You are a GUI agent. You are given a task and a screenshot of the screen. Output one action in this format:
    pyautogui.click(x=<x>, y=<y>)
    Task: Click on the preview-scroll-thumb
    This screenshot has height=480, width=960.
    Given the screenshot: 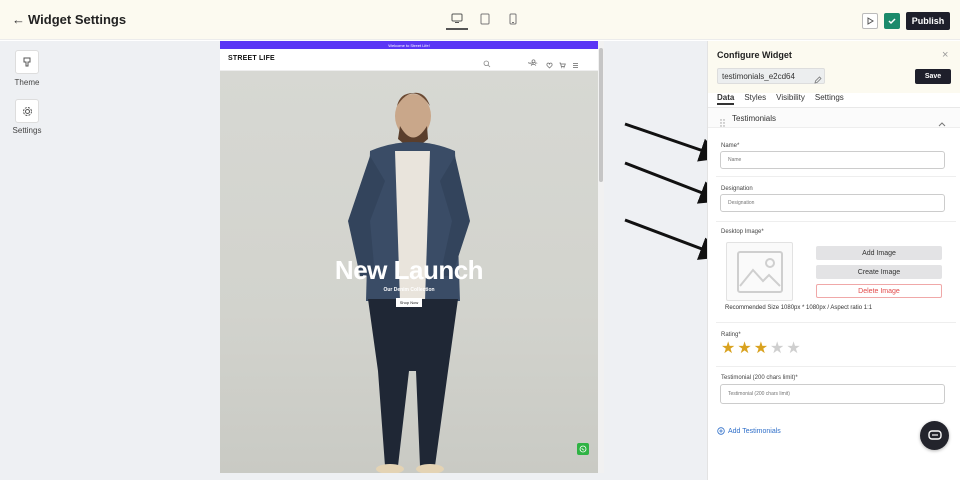 What is the action you would take?
    pyautogui.click(x=601, y=115)
    